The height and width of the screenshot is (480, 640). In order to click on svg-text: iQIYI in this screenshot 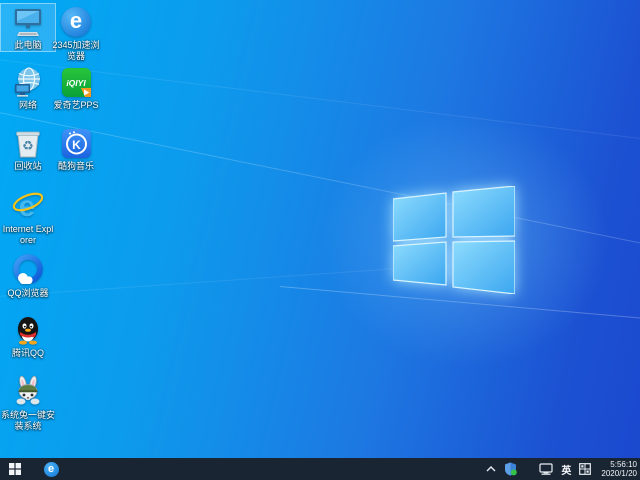, I will do `click(76, 83)`.